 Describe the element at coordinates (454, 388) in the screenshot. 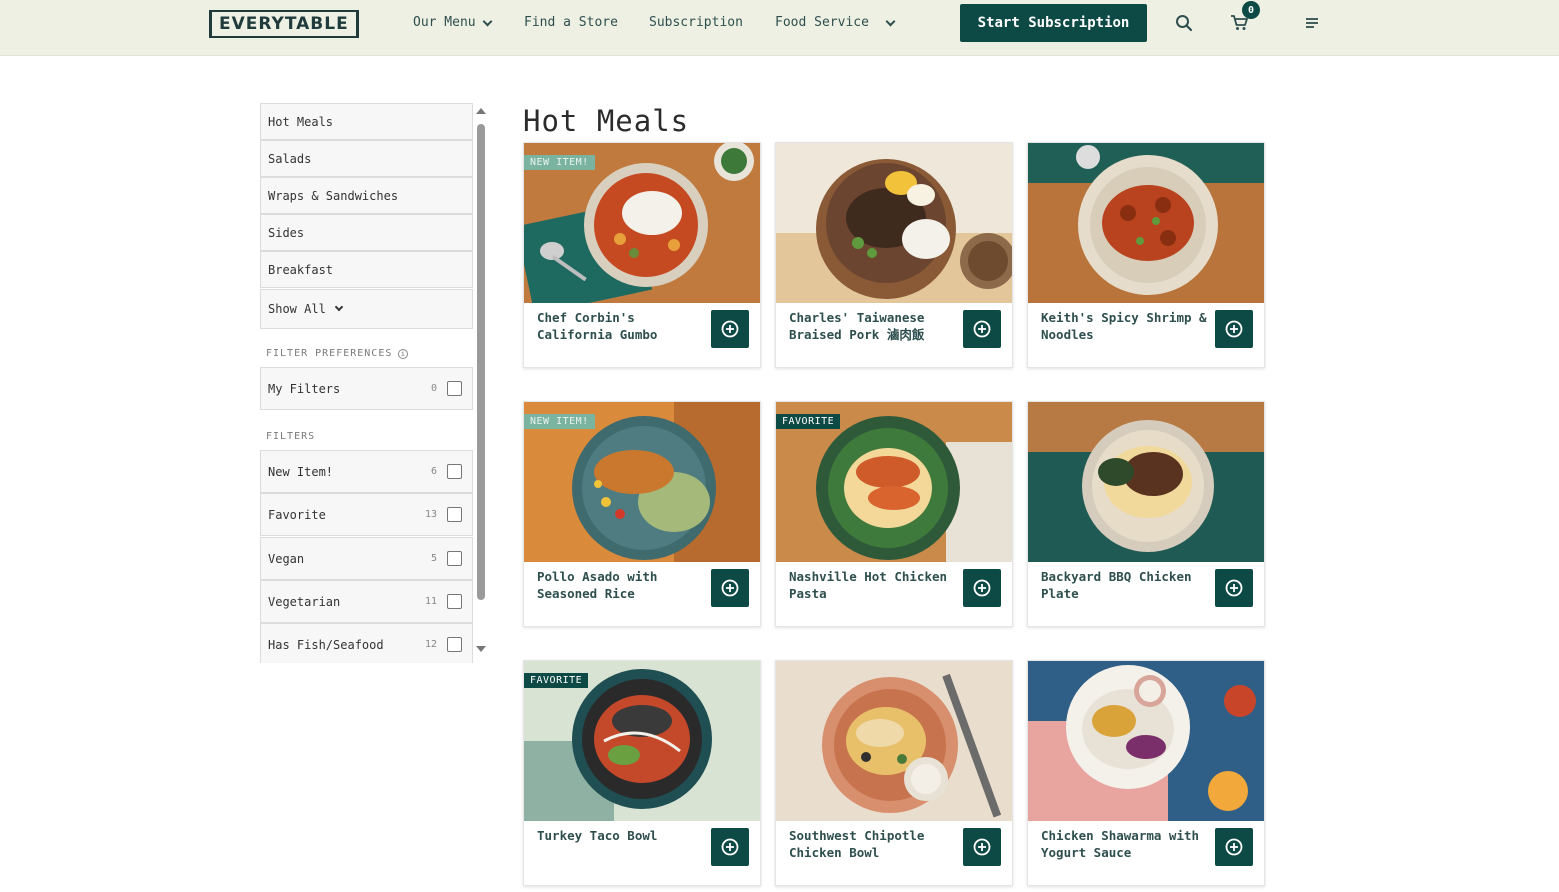

I see `my-filters-checkbox` at that location.